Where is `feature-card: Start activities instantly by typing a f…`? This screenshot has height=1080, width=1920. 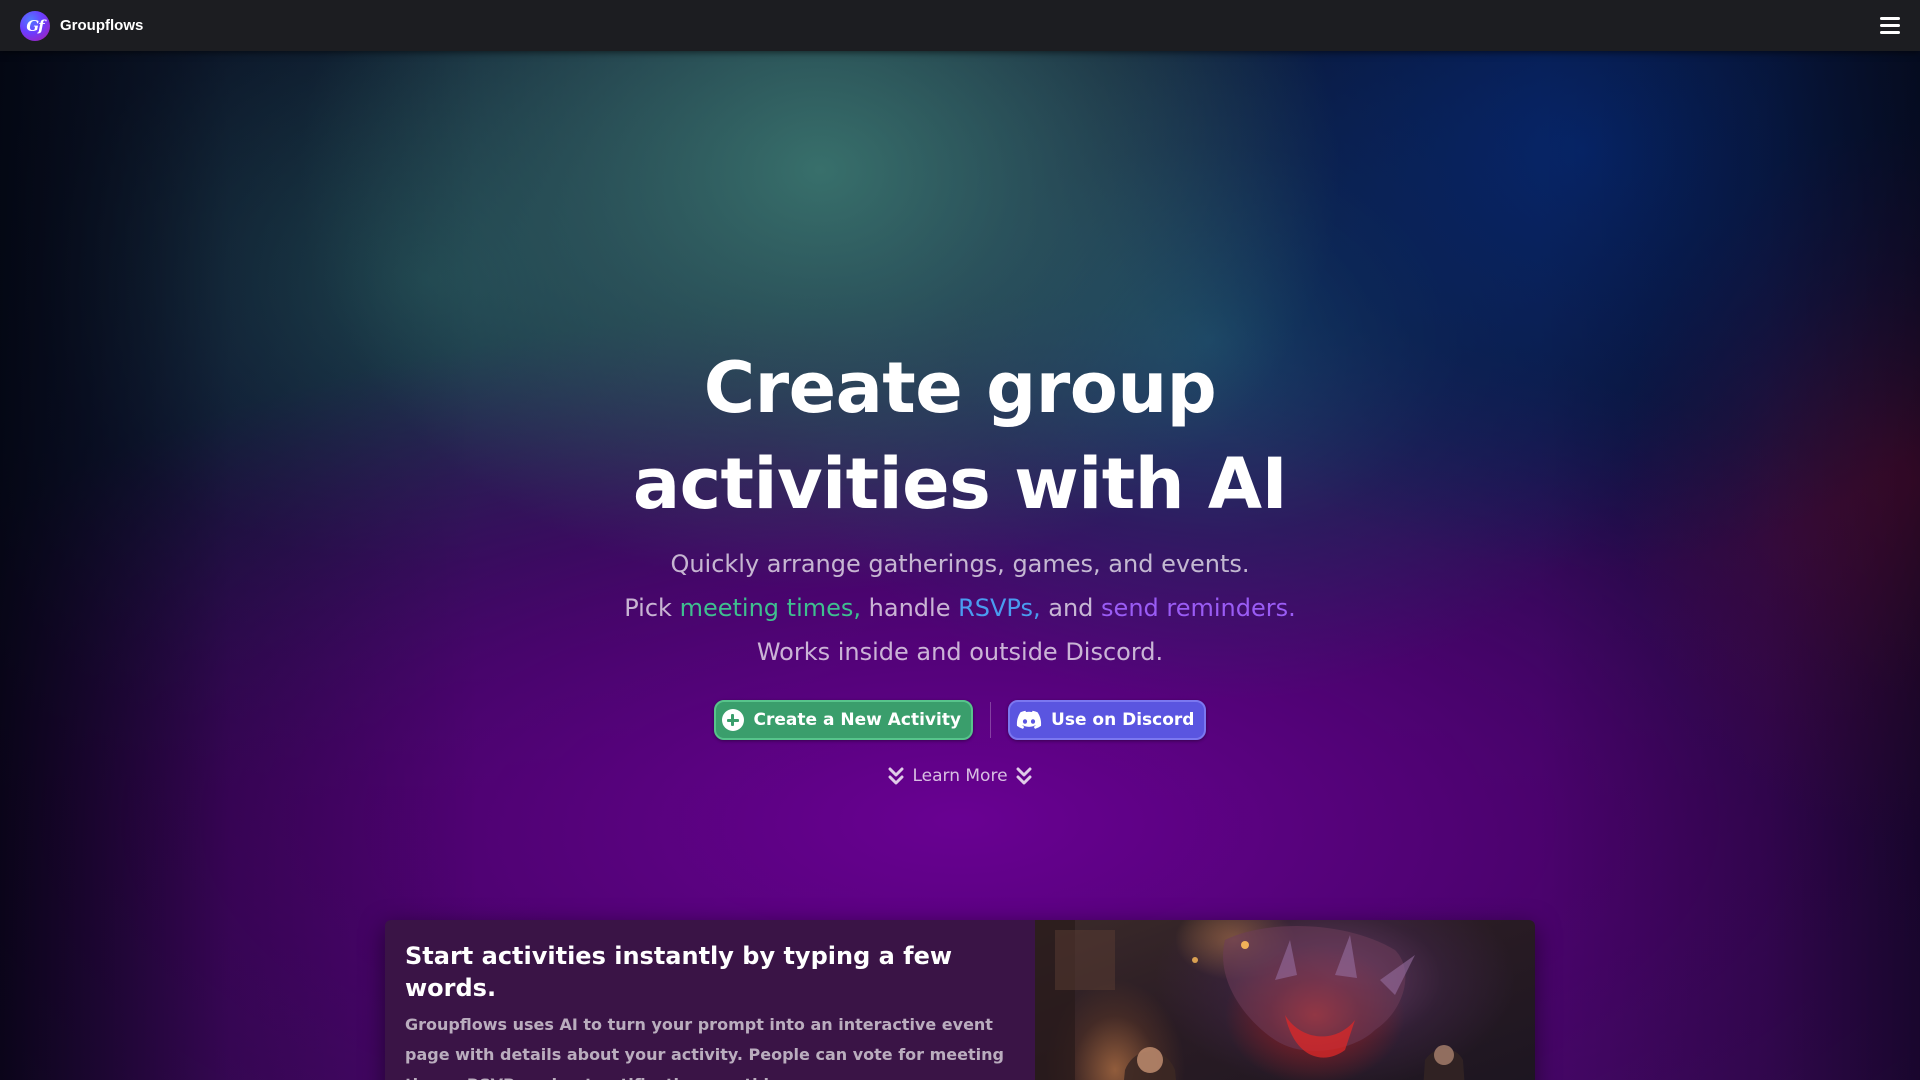
feature-card: Start activities instantly by typing a f… is located at coordinates (960, 1000).